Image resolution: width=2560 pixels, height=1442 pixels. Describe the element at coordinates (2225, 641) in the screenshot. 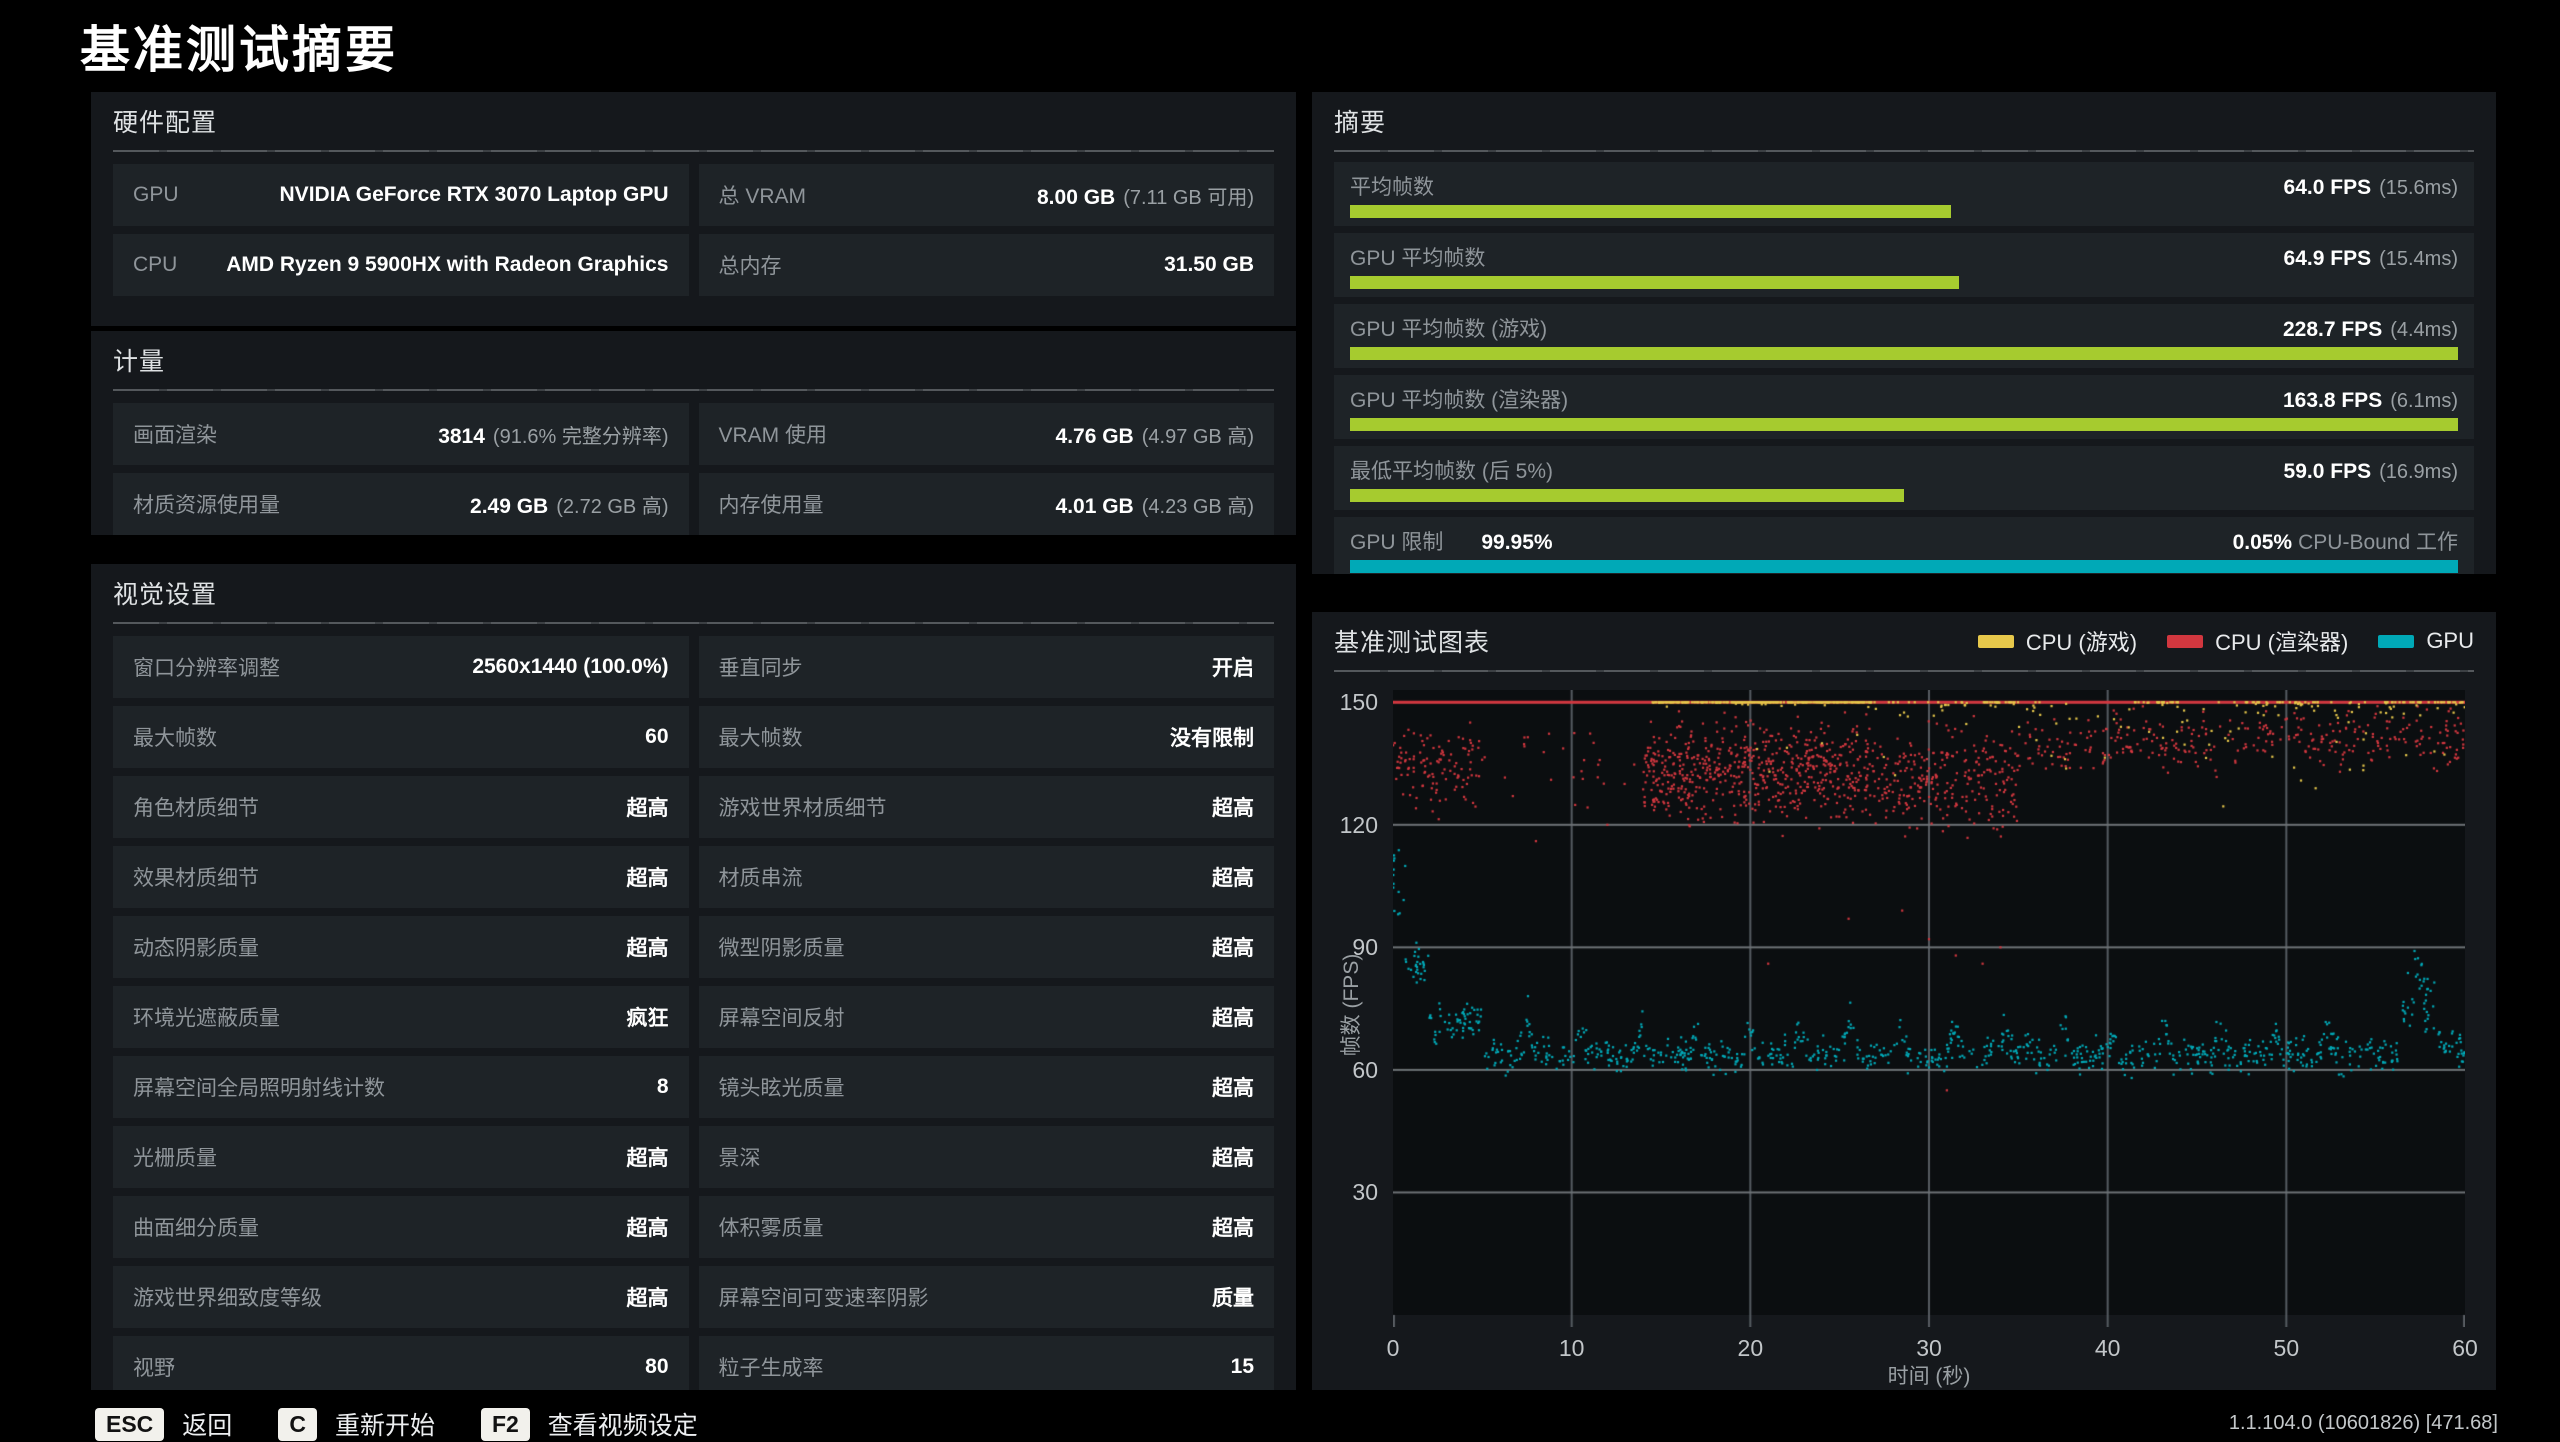

I see `chart-legend: CPU (游戏) CPU (渲染器) GPU` at that location.